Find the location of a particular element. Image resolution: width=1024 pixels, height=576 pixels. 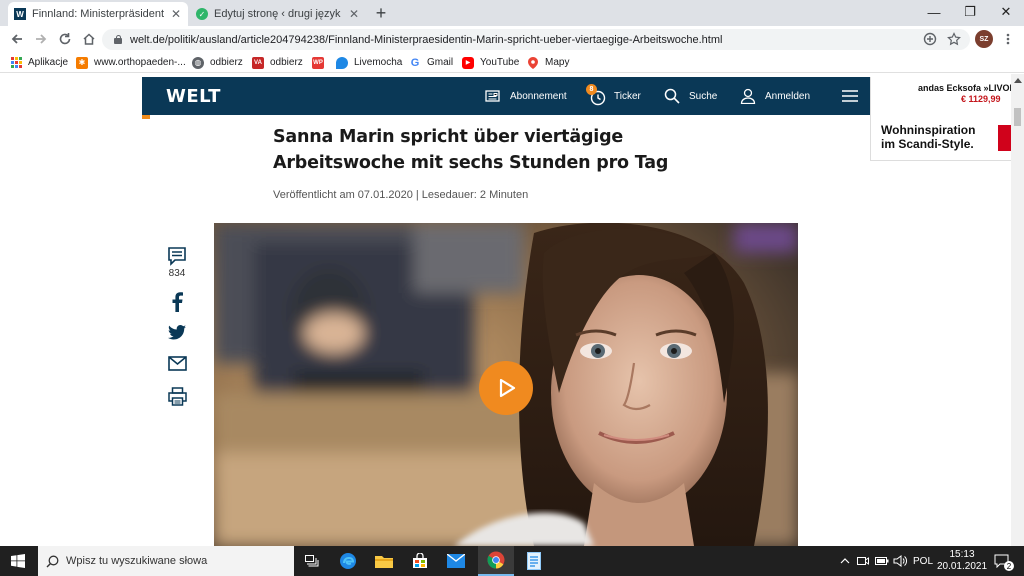

taskbar-notepad is located at coordinates (534, 561).